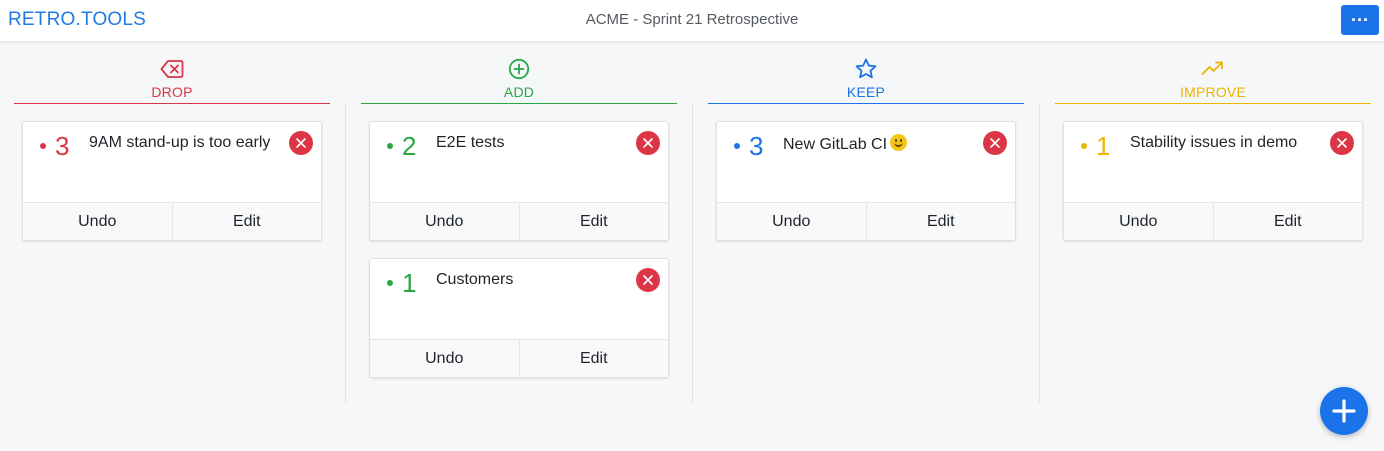 This screenshot has width=1384, height=451. What do you see at coordinates (835, 144) in the screenshot?
I see `card-text: New GitLab CI` at bounding box center [835, 144].